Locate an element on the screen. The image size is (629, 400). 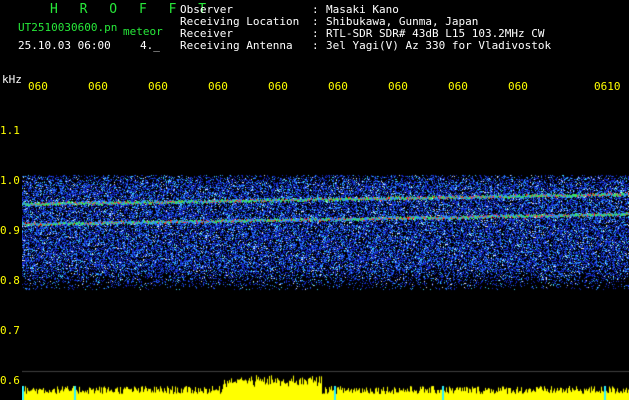
y-tick: 1.0 is located at coordinates (10, 180).